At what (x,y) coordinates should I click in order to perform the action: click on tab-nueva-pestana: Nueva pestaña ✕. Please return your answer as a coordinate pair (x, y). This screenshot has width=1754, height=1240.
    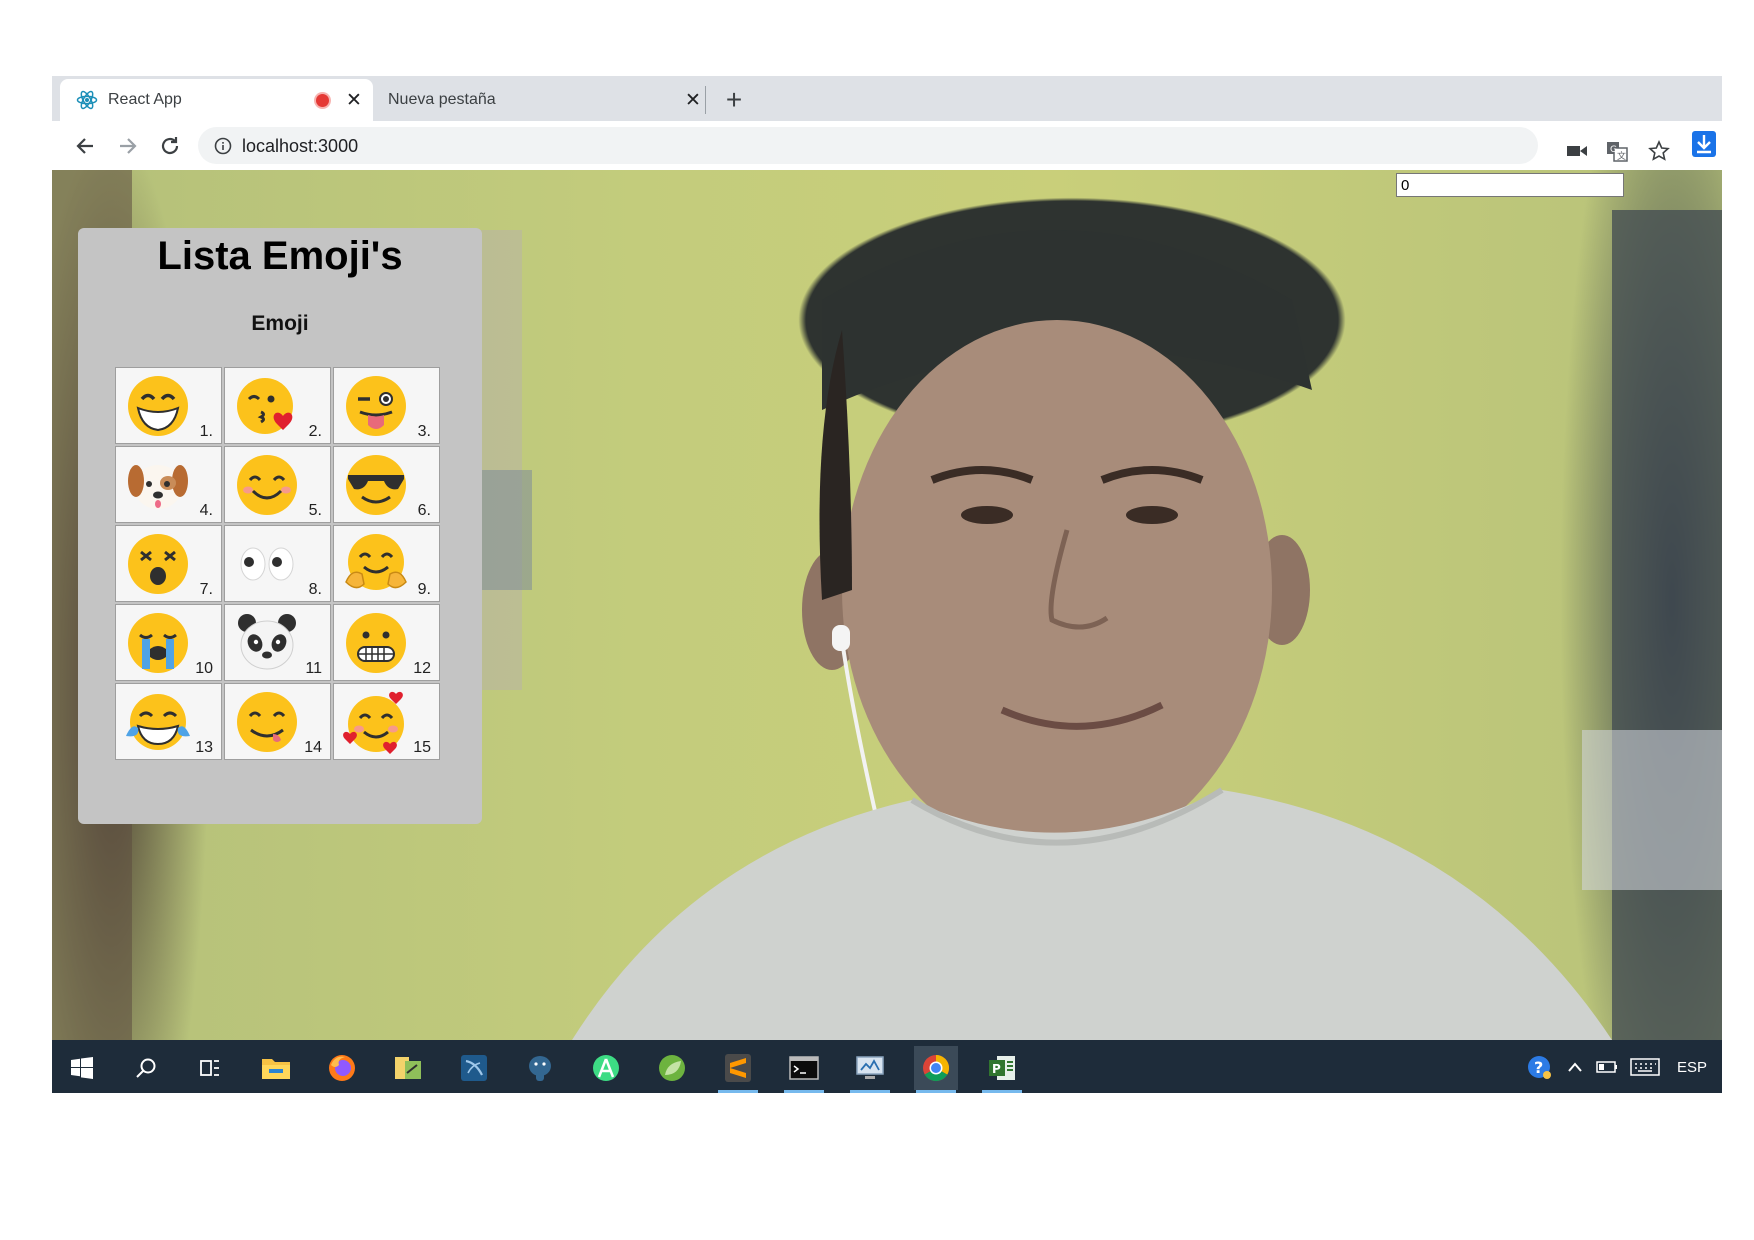
    Looking at the image, I should click on (565, 100).